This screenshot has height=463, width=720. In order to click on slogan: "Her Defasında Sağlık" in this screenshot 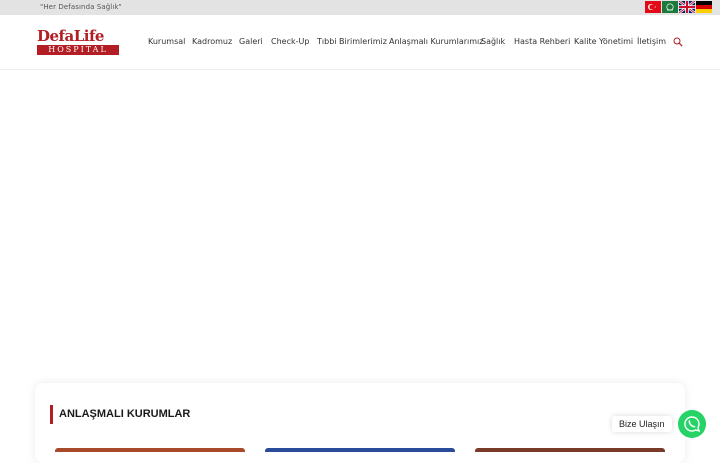, I will do `click(81, 7)`.